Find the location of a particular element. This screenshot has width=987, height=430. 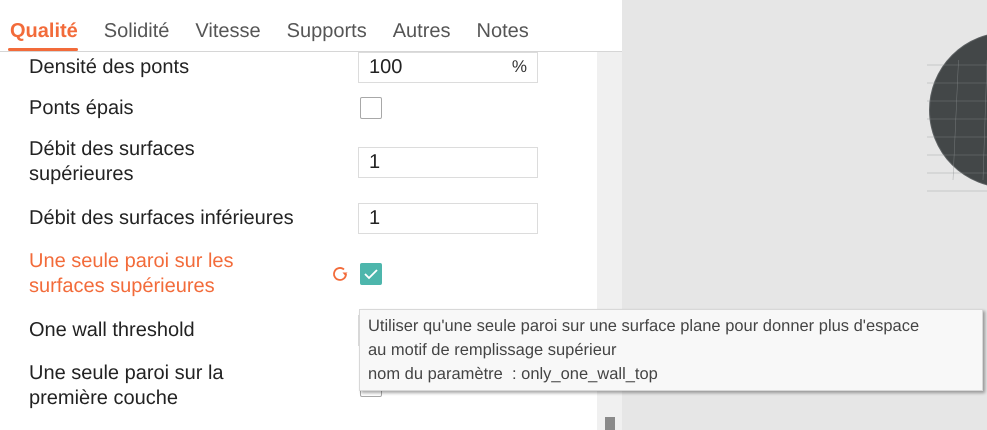

tooltip-text: nom du paramètre : only_one_wall_top is located at coordinates (513, 374).